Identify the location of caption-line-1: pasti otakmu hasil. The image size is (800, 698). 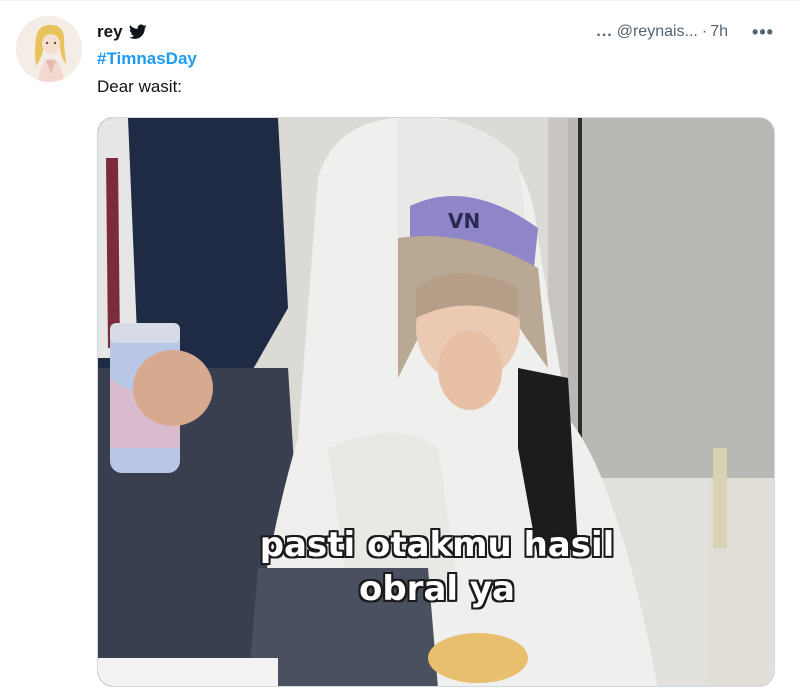
(437, 545).